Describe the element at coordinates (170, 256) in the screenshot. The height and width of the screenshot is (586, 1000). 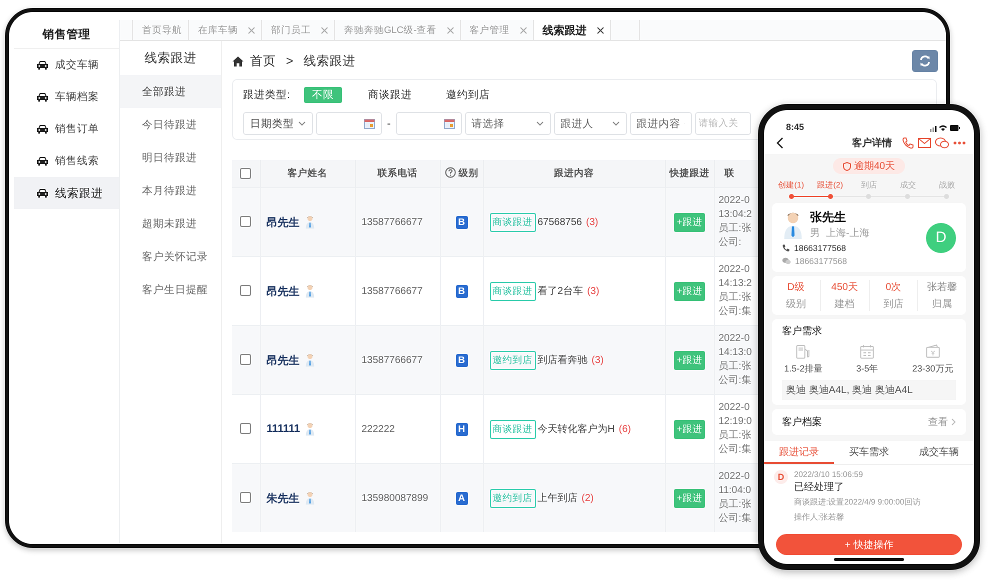
I see `subnav-item: 客户关怀记录` at that location.